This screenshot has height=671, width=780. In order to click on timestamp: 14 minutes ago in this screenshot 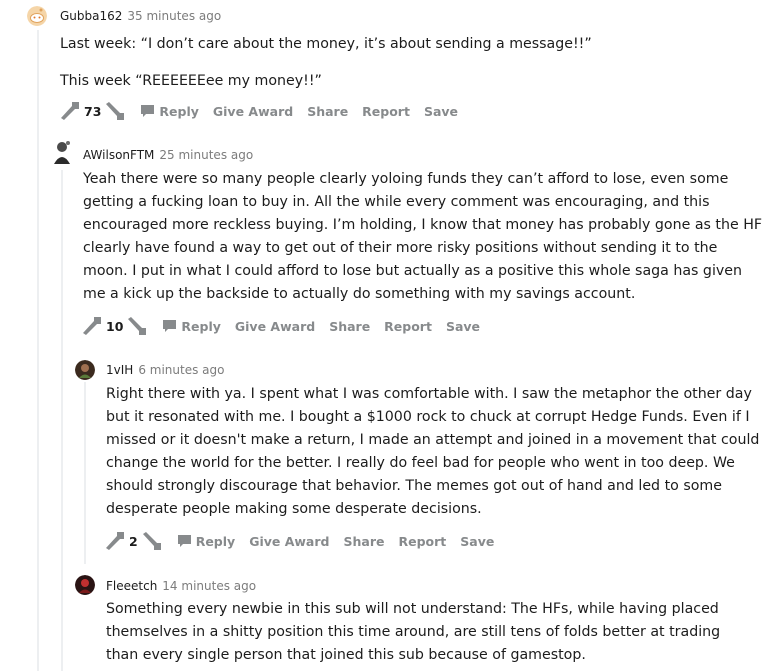, I will do `click(209, 586)`.